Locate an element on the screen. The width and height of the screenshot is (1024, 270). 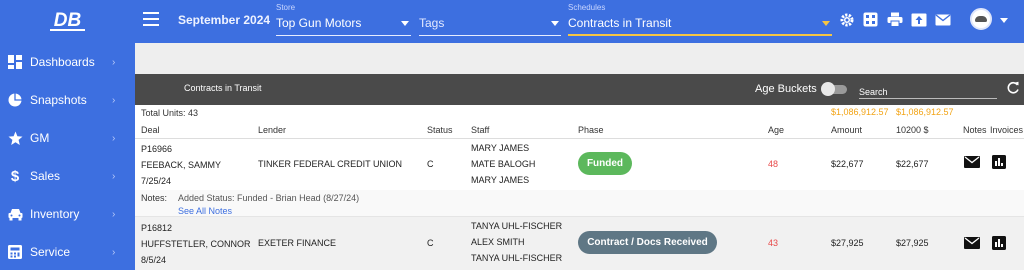
toolbar-icons is located at coordinates (894, 19).